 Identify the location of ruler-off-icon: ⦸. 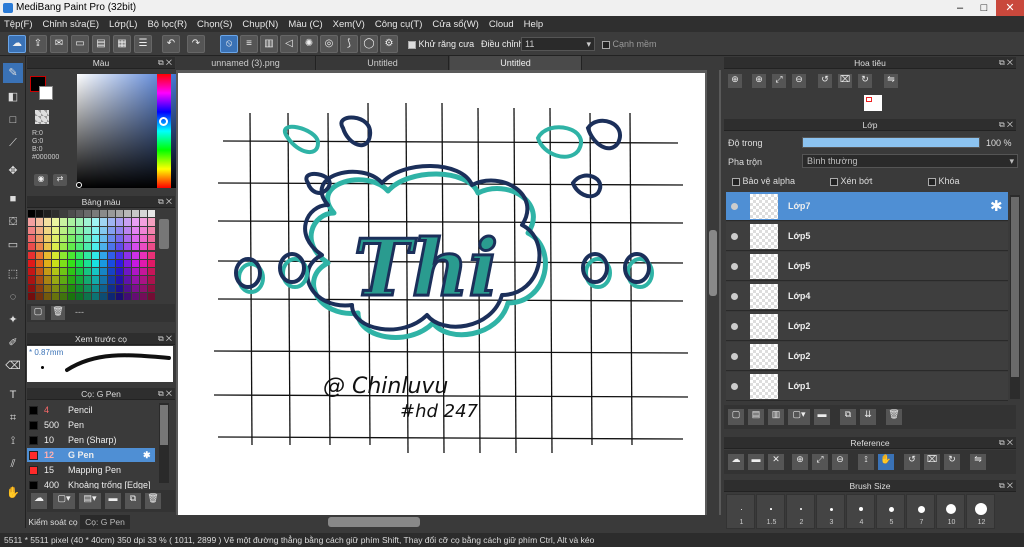
(229, 44).